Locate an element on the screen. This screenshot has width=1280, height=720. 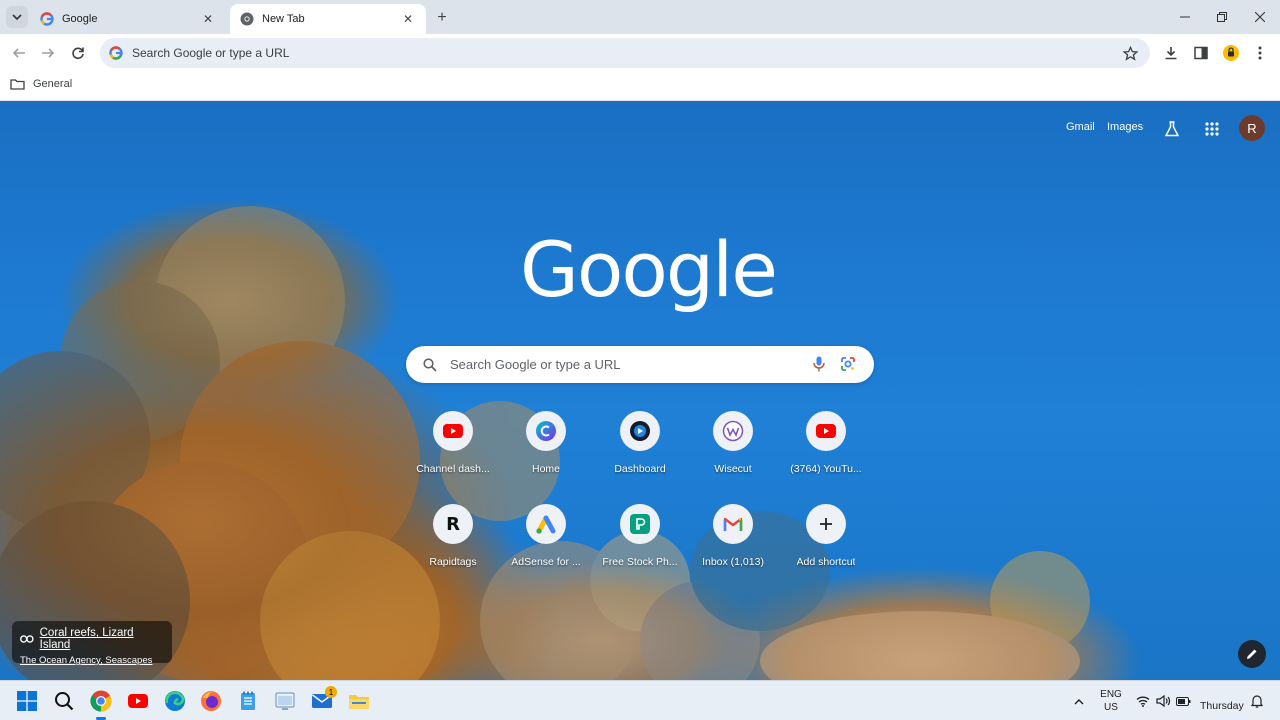
dashboard-app-icon is located at coordinates (640, 431).